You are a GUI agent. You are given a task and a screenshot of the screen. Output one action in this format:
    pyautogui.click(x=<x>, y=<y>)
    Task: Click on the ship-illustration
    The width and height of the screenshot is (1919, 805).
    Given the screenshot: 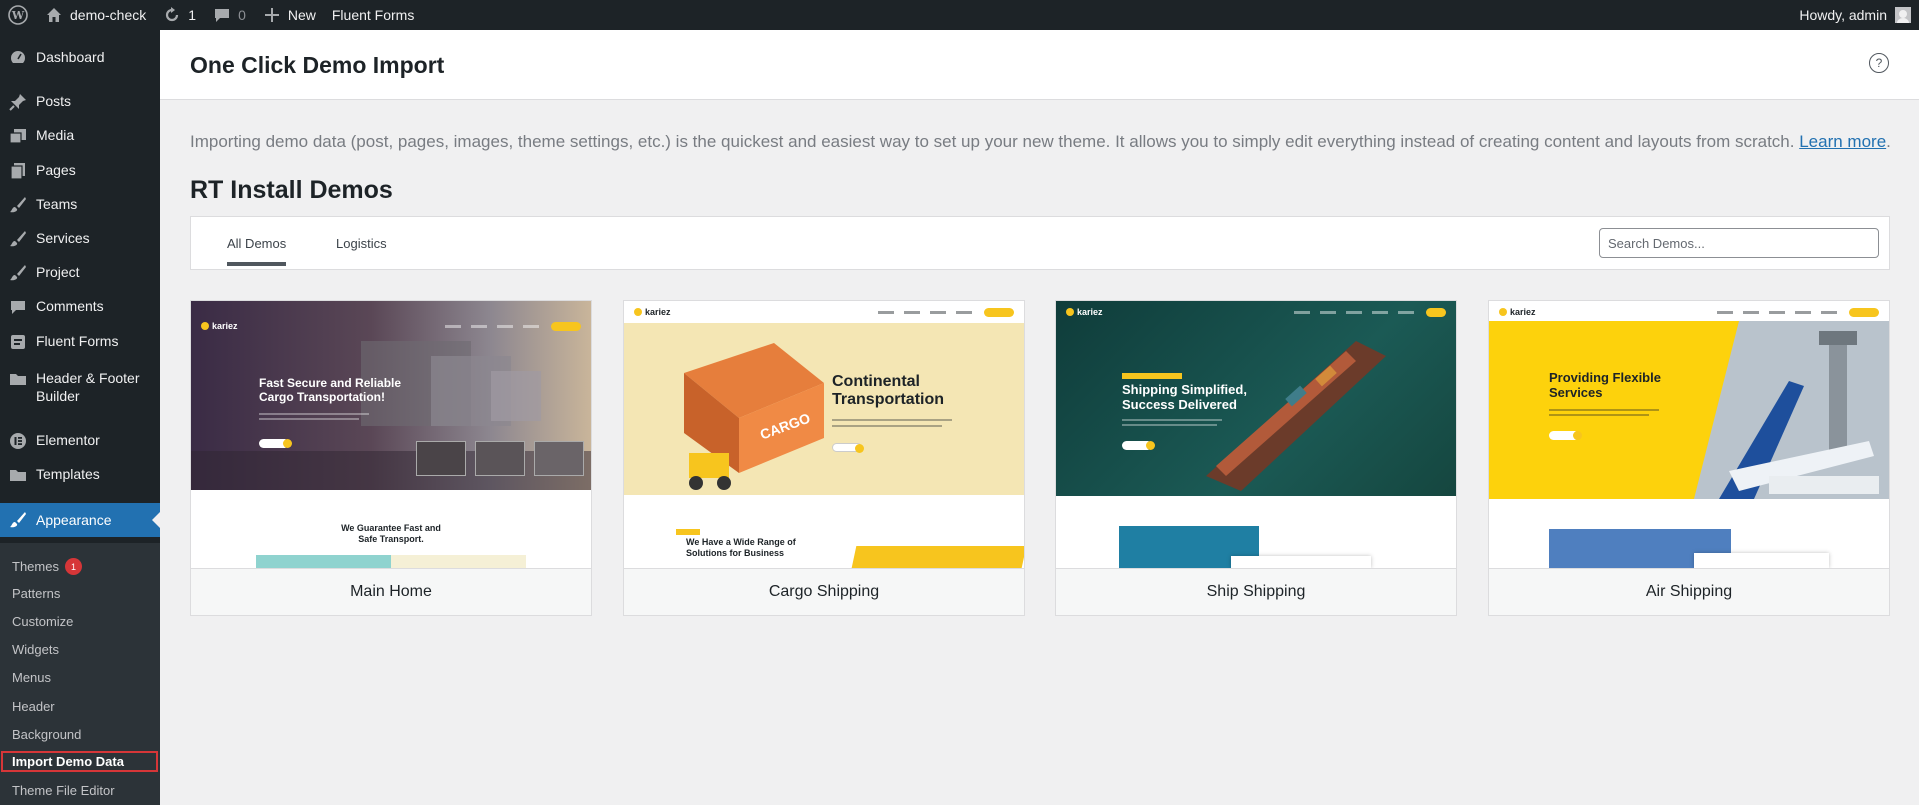 What is the action you would take?
    pyautogui.click(x=1296, y=416)
    